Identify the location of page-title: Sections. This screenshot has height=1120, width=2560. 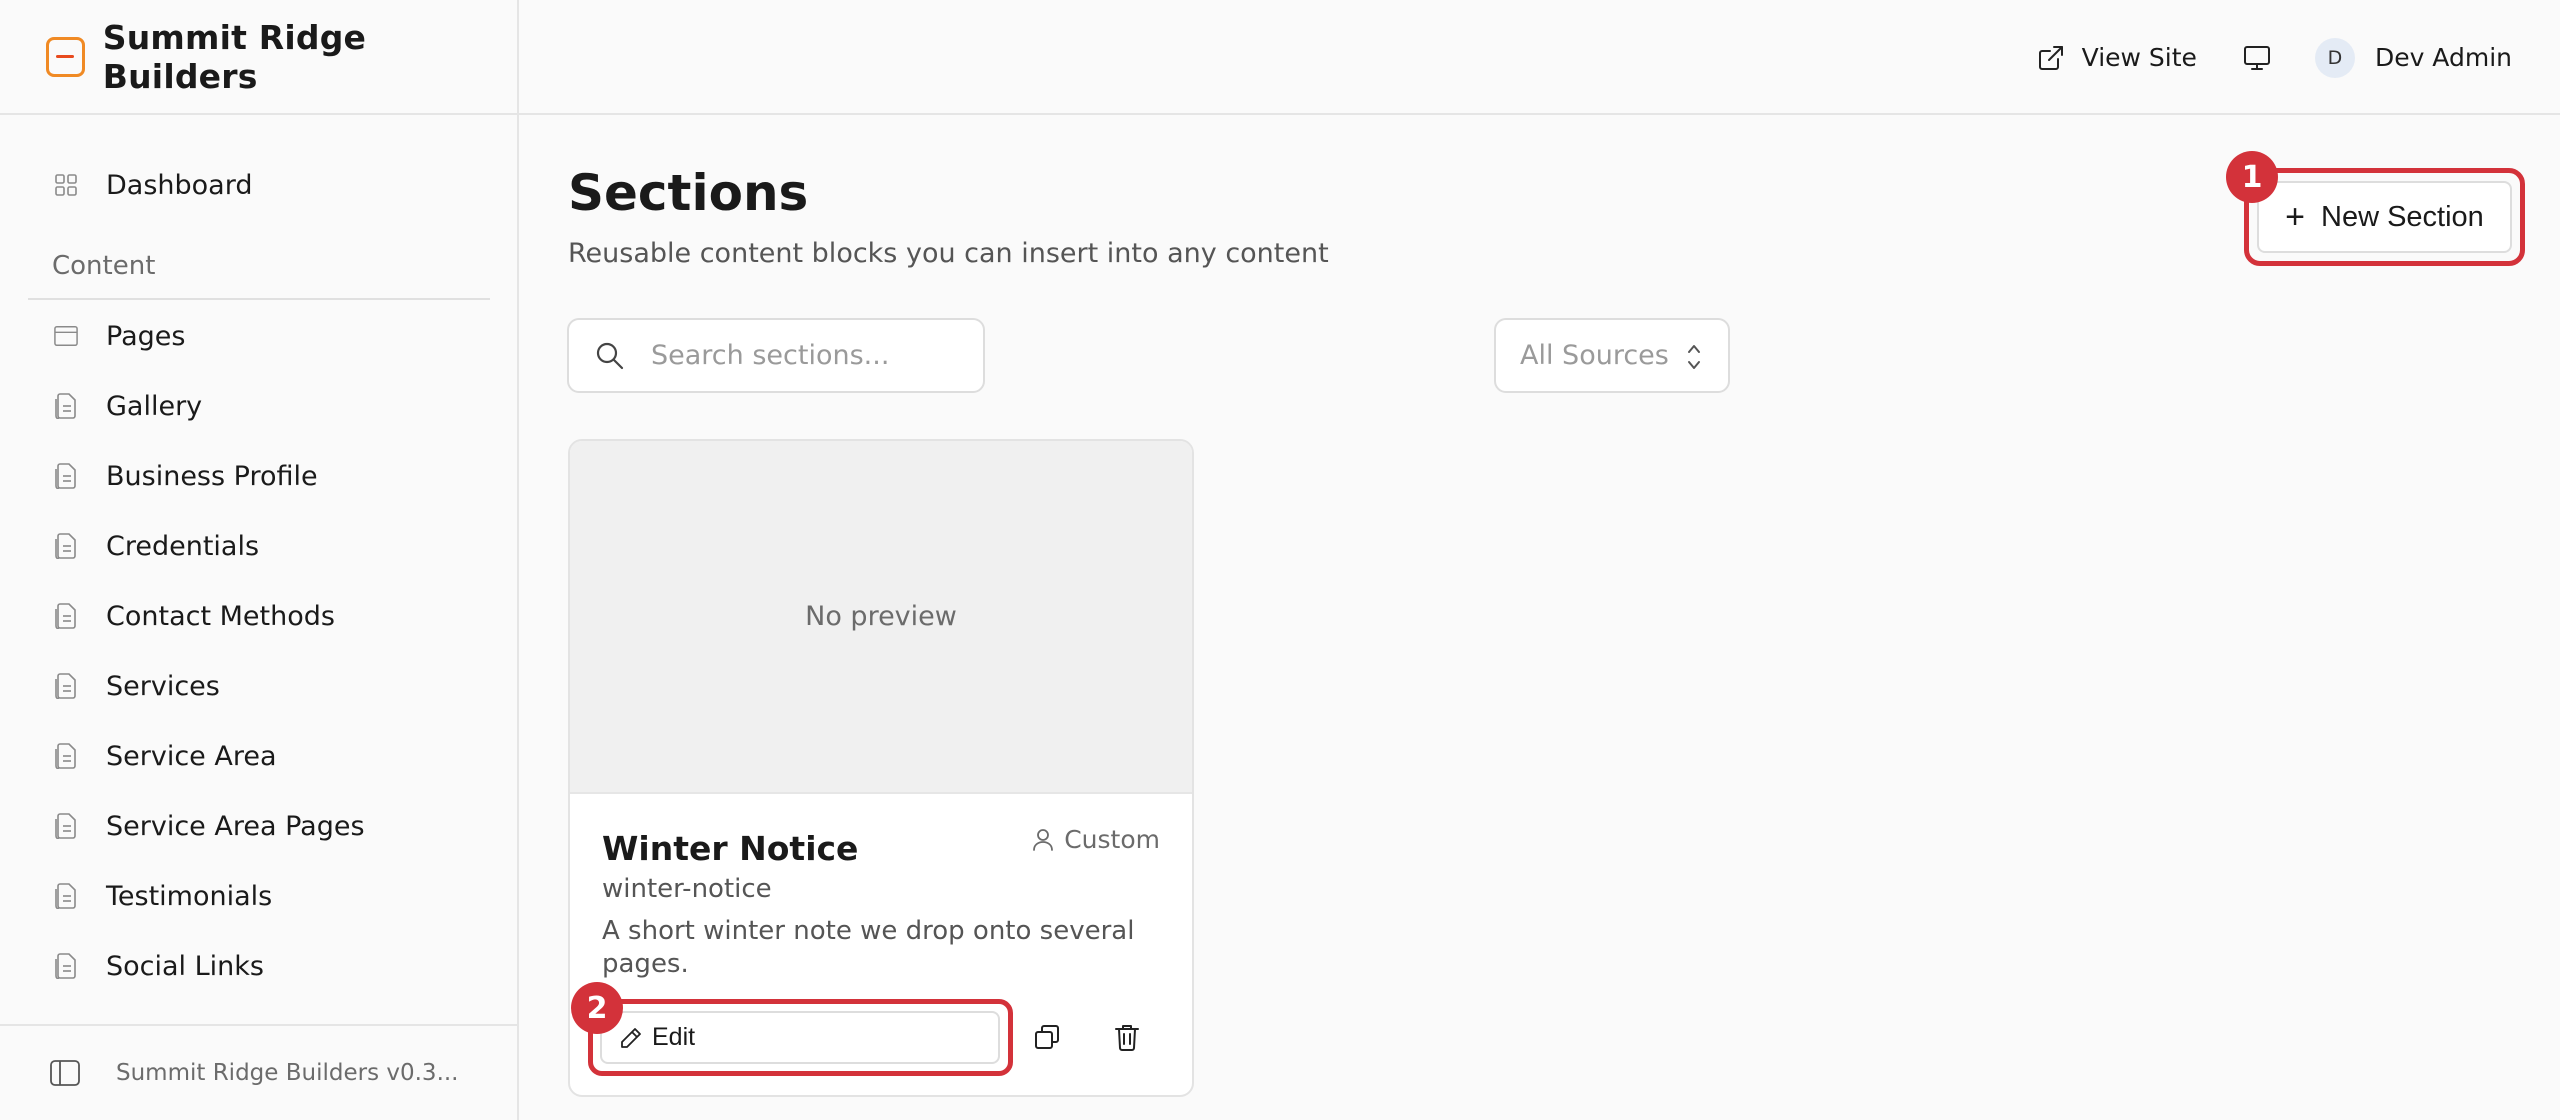
(688, 193).